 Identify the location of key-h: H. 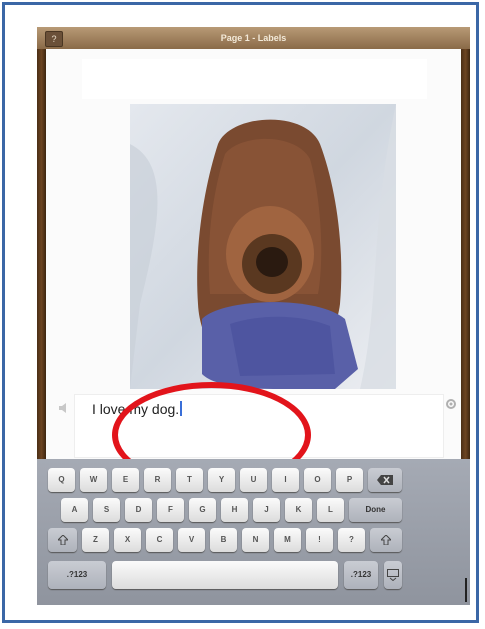
(234, 510).